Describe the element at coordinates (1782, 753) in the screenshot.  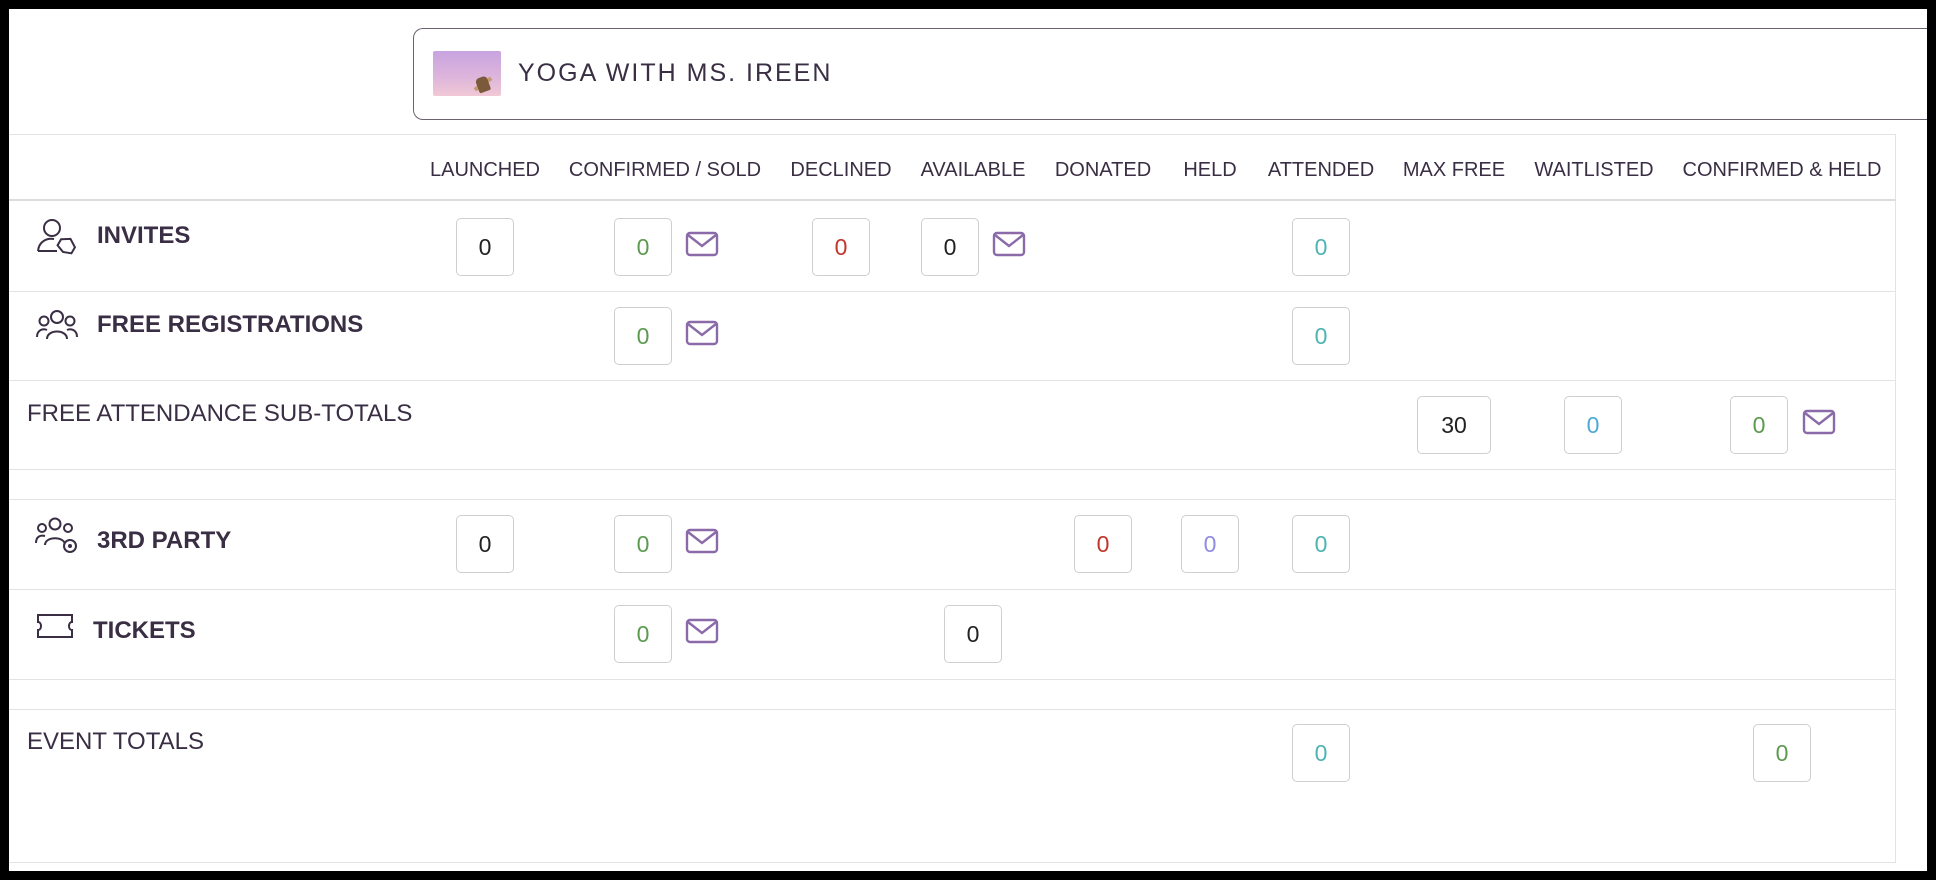
I see `event-totals-confirmed-held-cell: 0` at that location.